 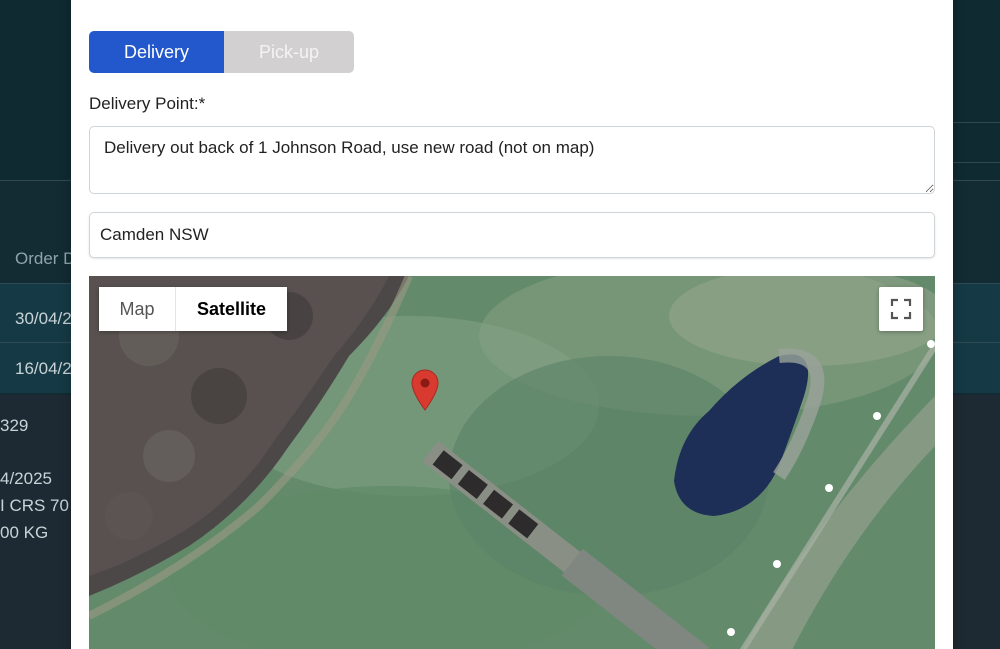 What do you see at coordinates (147, 103) in the screenshot?
I see `delivery-point-label: Delivery Point:*` at bounding box center [147, 103].